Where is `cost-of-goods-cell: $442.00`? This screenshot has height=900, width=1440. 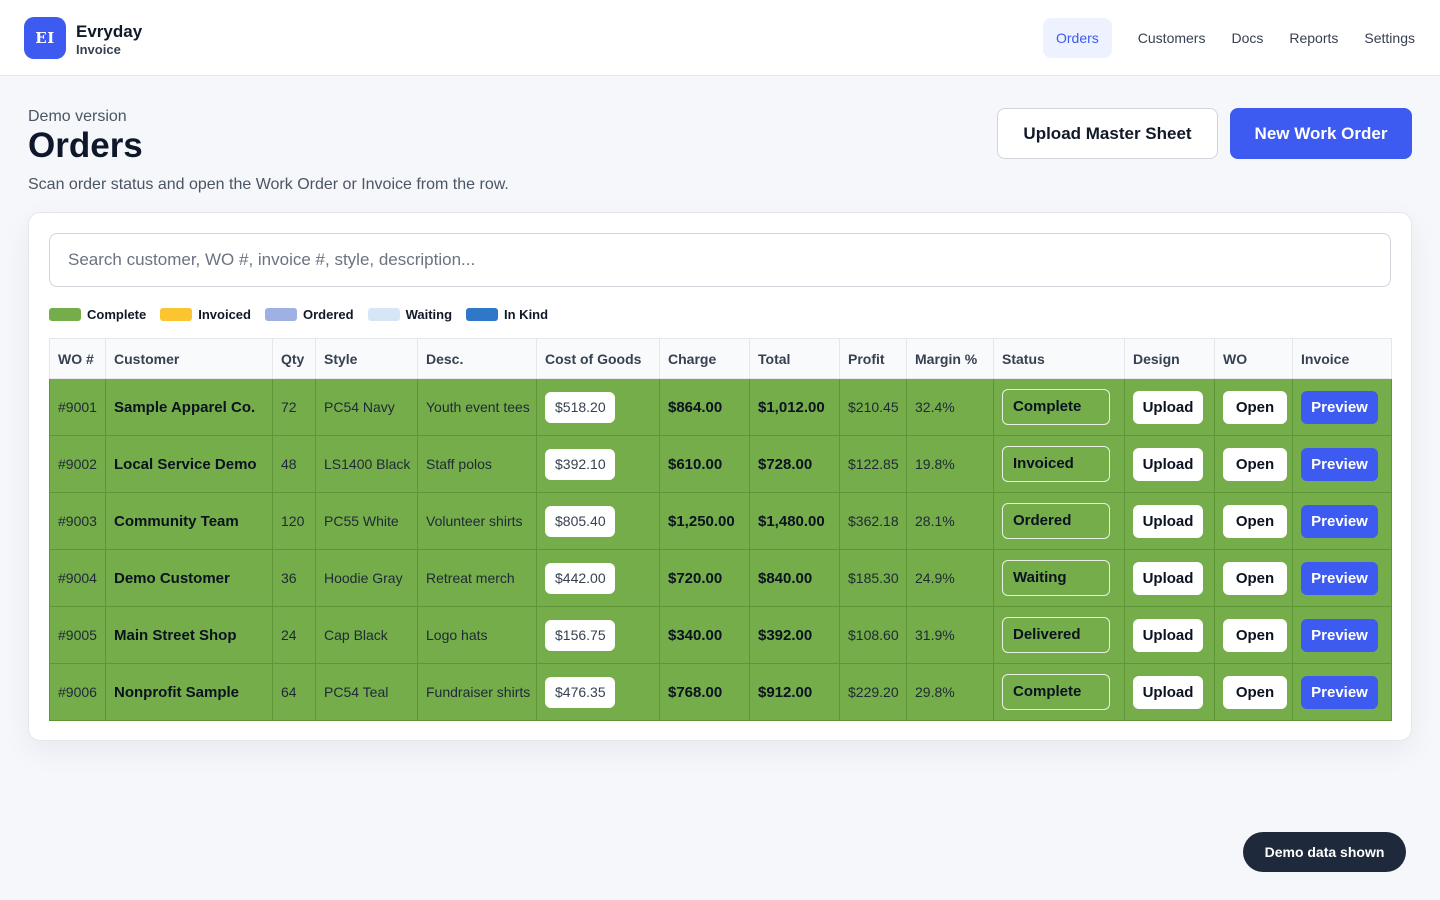 cost-of-goods-cell: $442.00 is located at coordinates (598, 578).